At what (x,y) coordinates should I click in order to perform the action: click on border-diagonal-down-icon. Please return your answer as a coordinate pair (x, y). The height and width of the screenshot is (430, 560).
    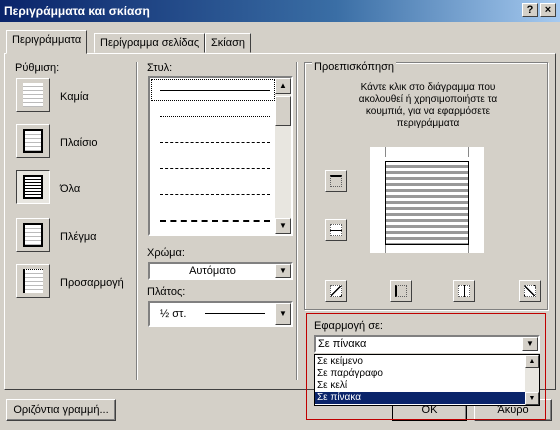
    Looking at the image, I should click on (530, 291).